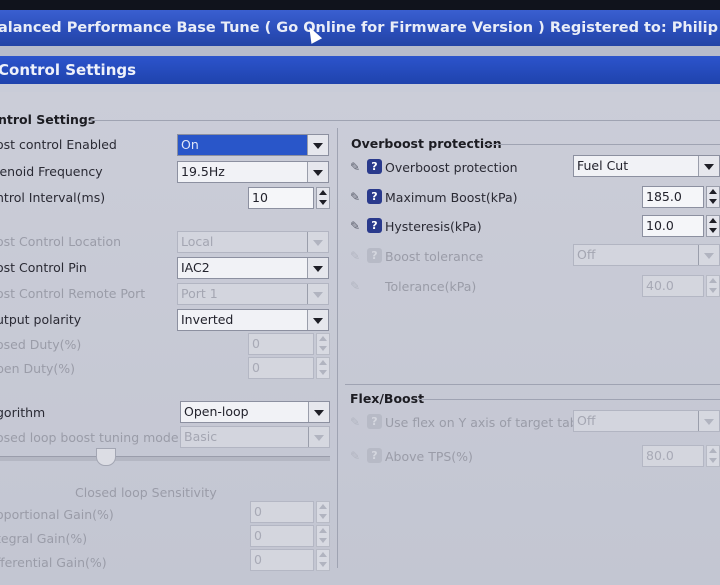 This screenshot has height=585, width=720. I want to click on integral-gain-spinner: 0, so click(290, 536).